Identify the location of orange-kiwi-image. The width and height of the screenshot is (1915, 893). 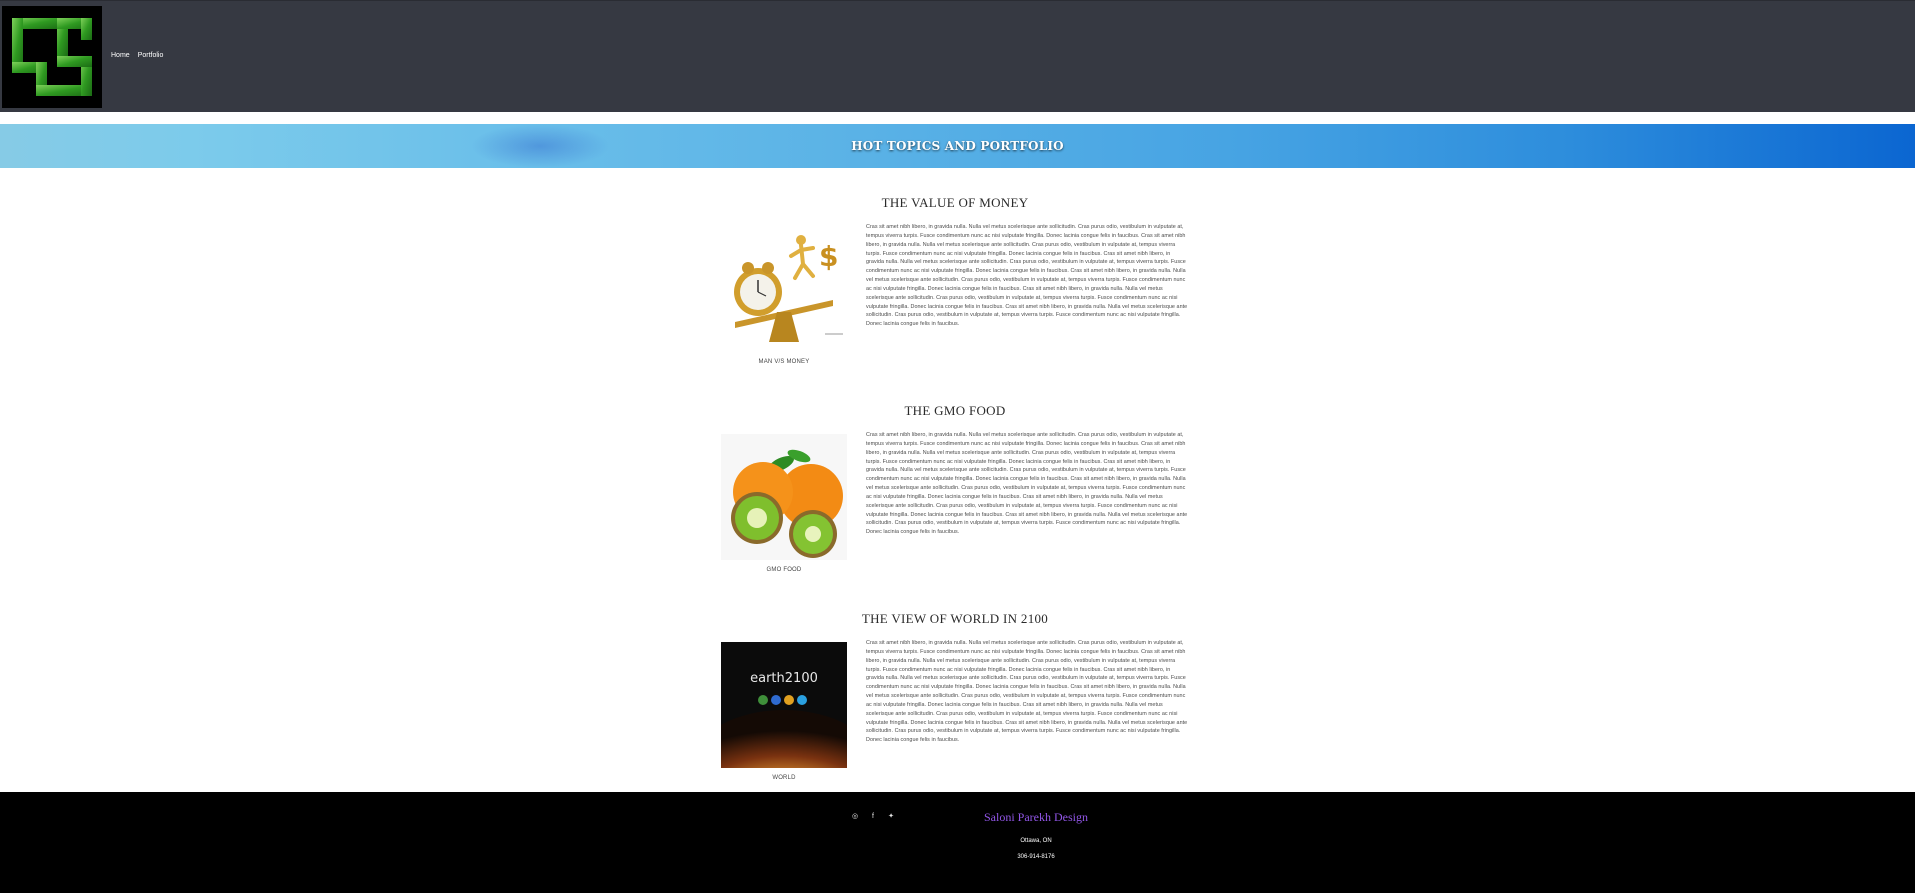
(784, 497).